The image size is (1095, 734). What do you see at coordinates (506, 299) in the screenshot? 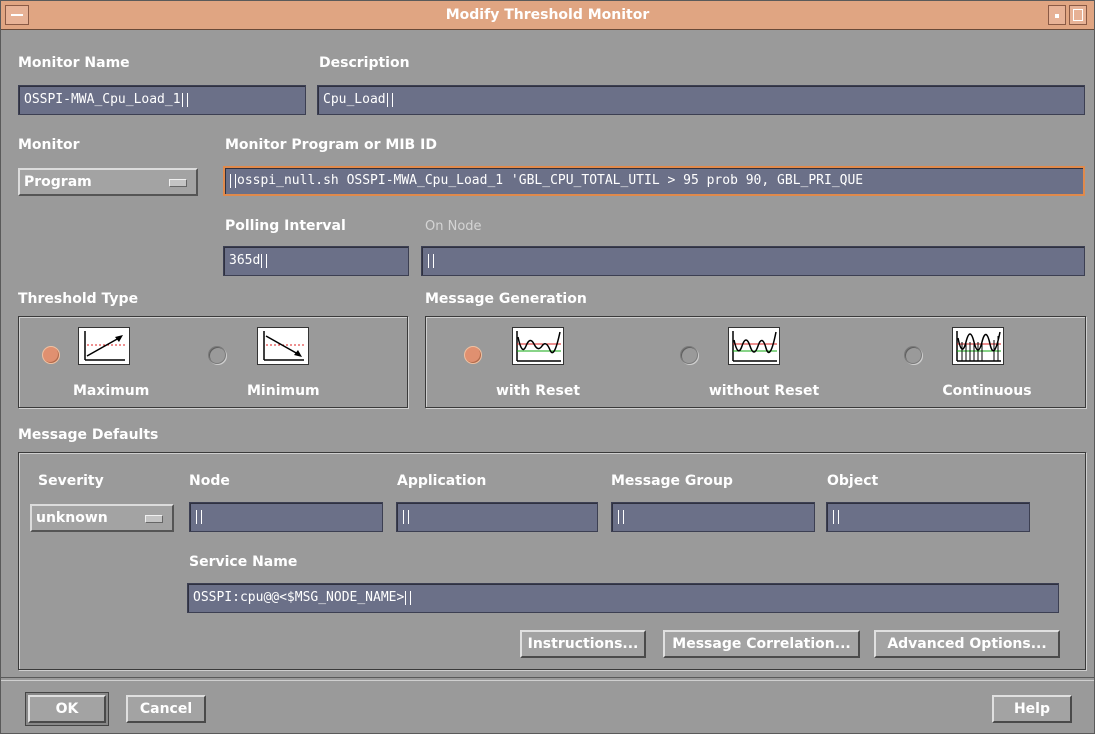
I see `message-generation-label: Message Generation` at bounding box center [506, 299].